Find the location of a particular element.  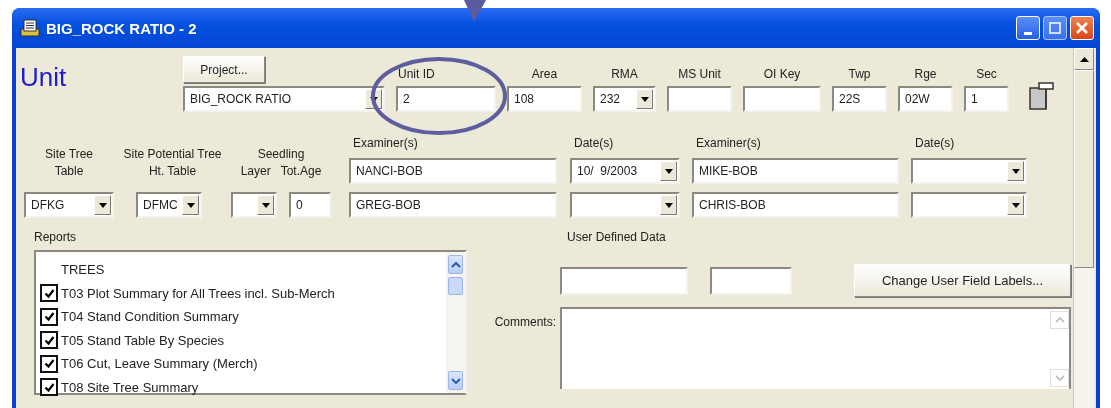

window-title: BIG_ROCK RATIO - 2 is located at coordinates (122, 28).